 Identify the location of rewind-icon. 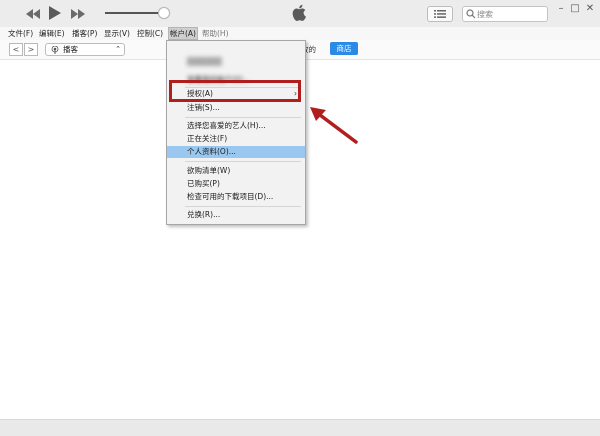
(33, 13).